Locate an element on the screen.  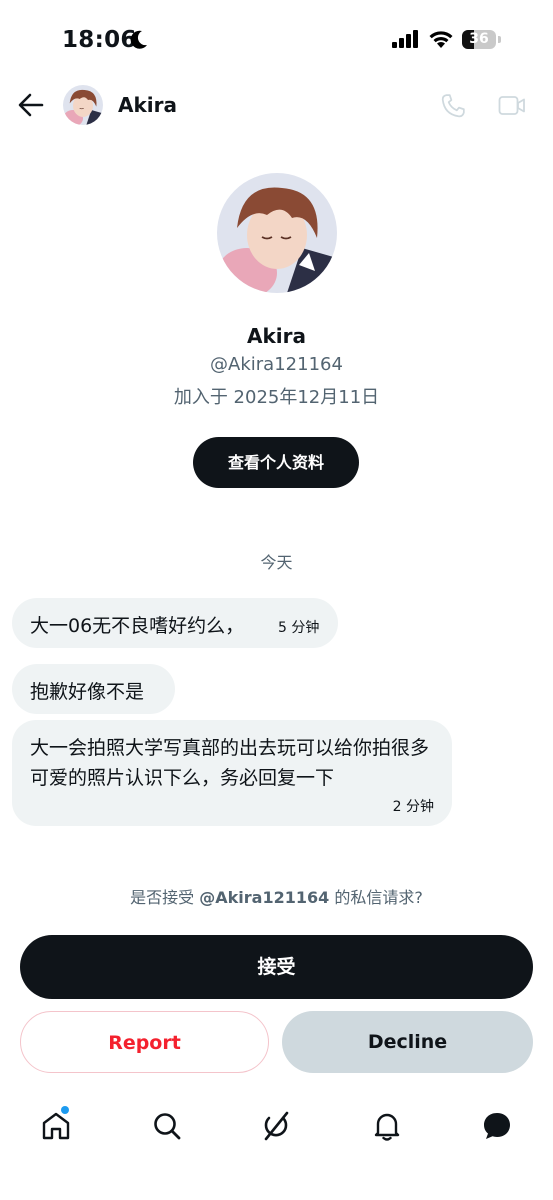
accept-button: 接受 is located at coordinates (276, 967).